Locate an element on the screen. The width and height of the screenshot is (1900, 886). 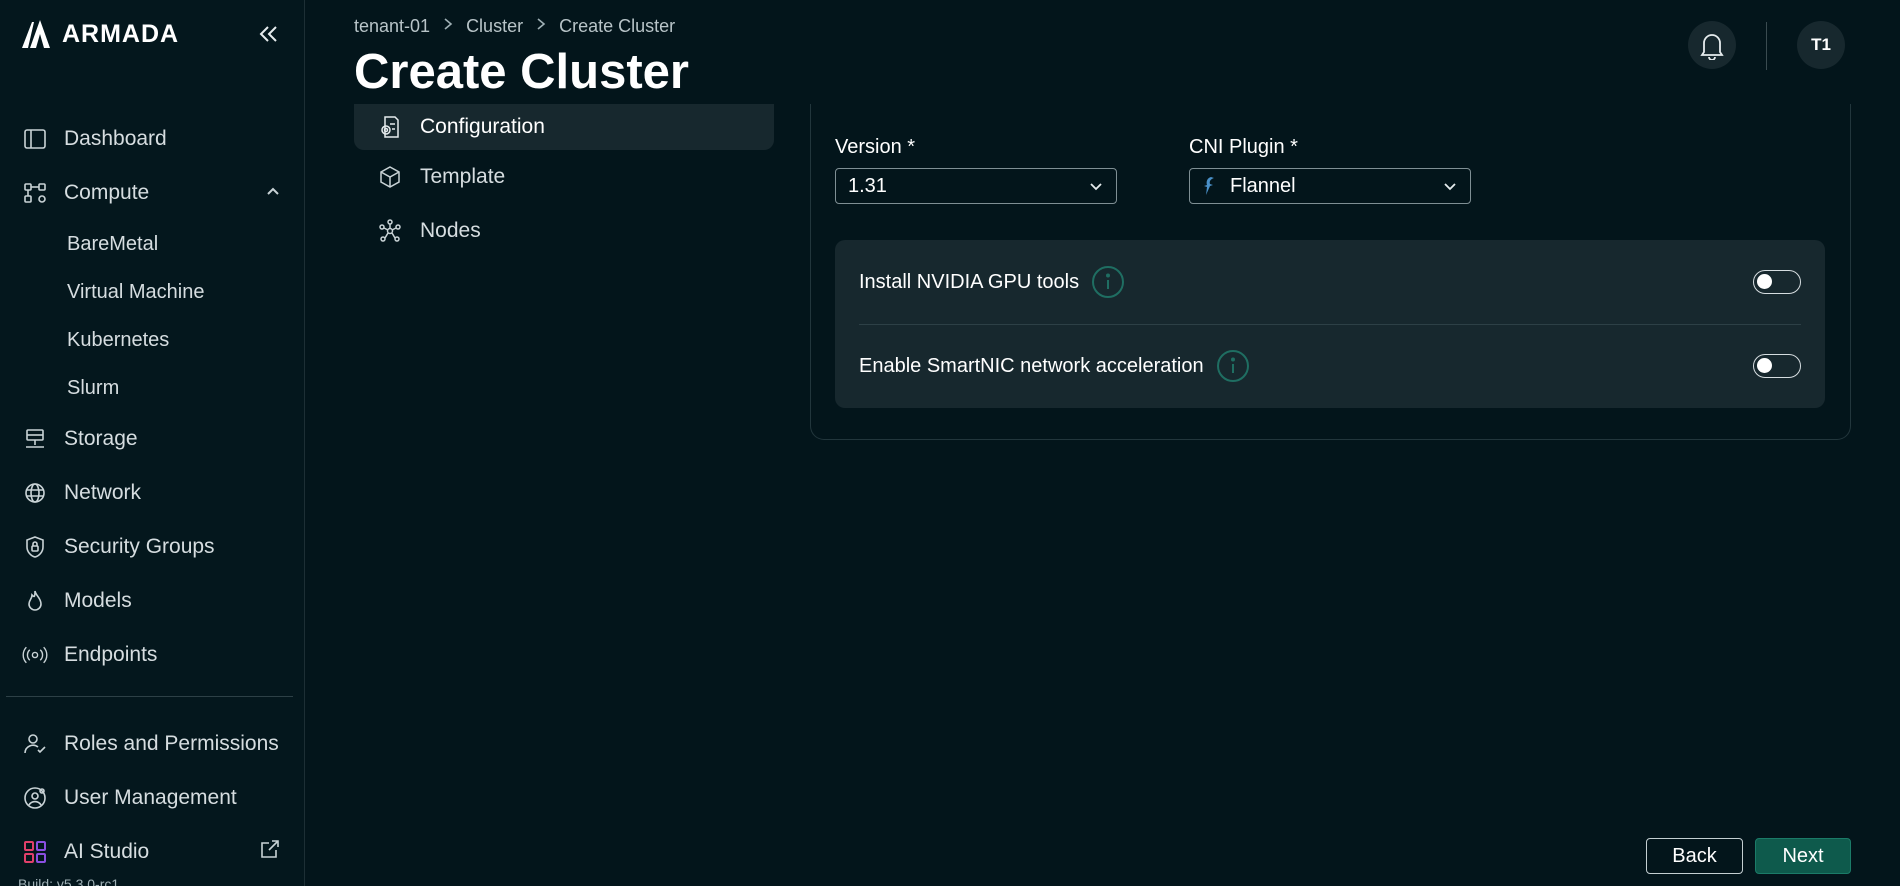
cni-plugin-select: Flannel is located at coordinates (1330, 186).